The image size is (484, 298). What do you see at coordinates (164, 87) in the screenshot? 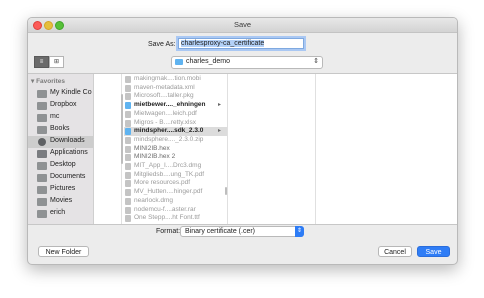
I see `file-name: maven-metadata.xml` at bounding box center [164, 87].